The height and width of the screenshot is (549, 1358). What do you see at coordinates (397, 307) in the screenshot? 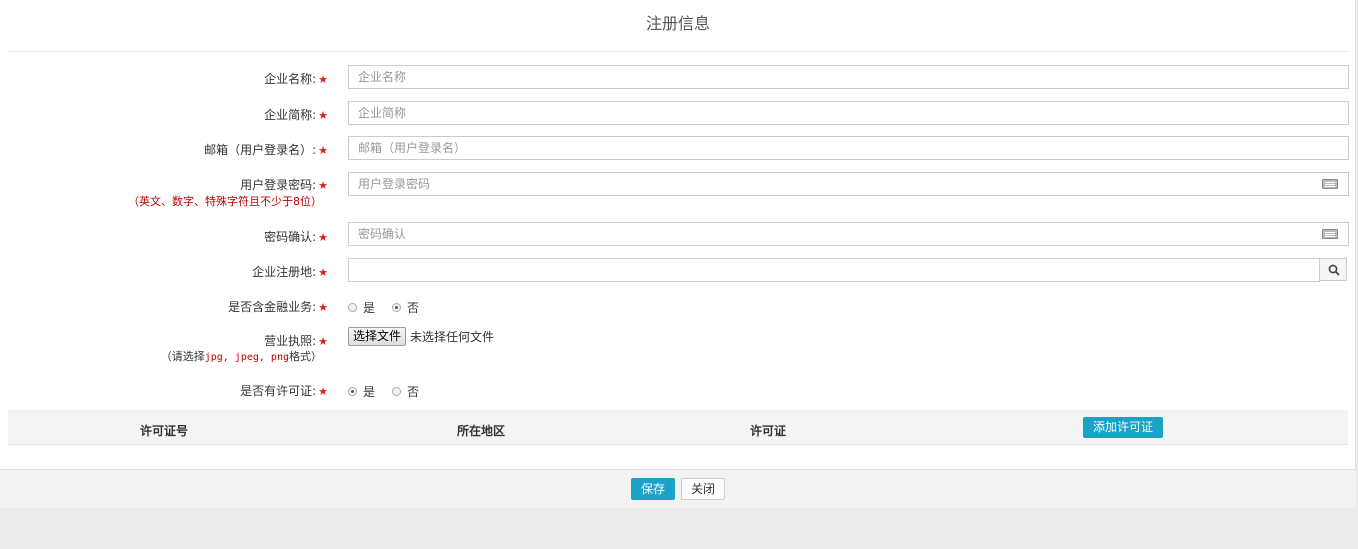
I see `financial-no-radio` at bounding box center [397, 307].